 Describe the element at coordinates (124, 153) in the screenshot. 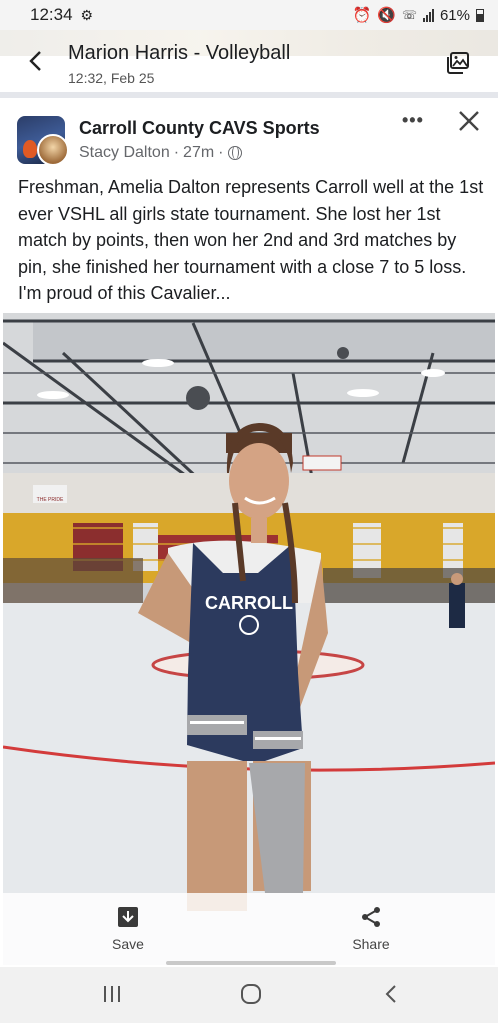

I see `author-name: Stacy Dalton` at that location.